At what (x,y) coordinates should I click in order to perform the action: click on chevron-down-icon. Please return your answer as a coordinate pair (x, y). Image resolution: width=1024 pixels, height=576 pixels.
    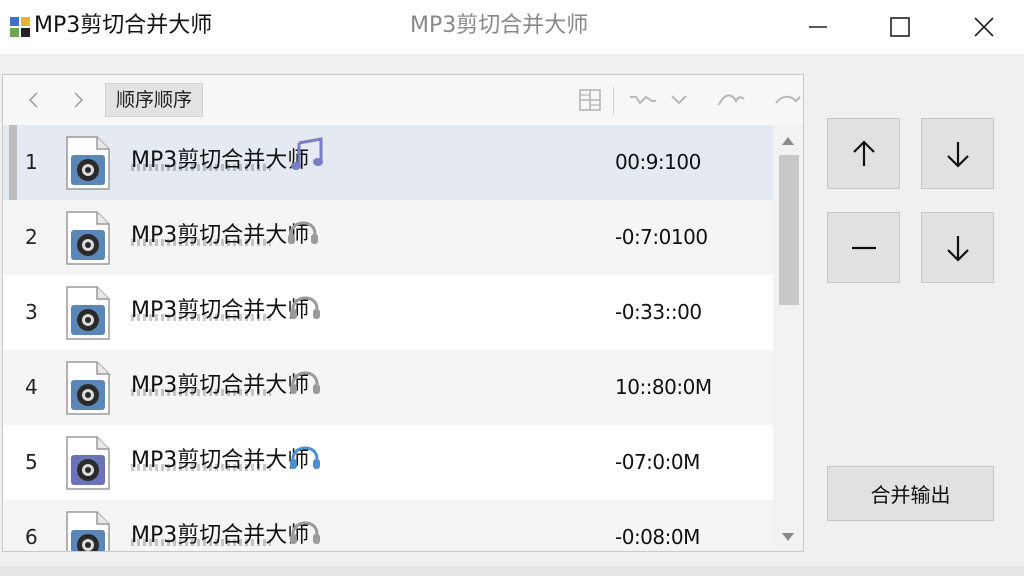
    Looking at the image, I should click on (679, 100).